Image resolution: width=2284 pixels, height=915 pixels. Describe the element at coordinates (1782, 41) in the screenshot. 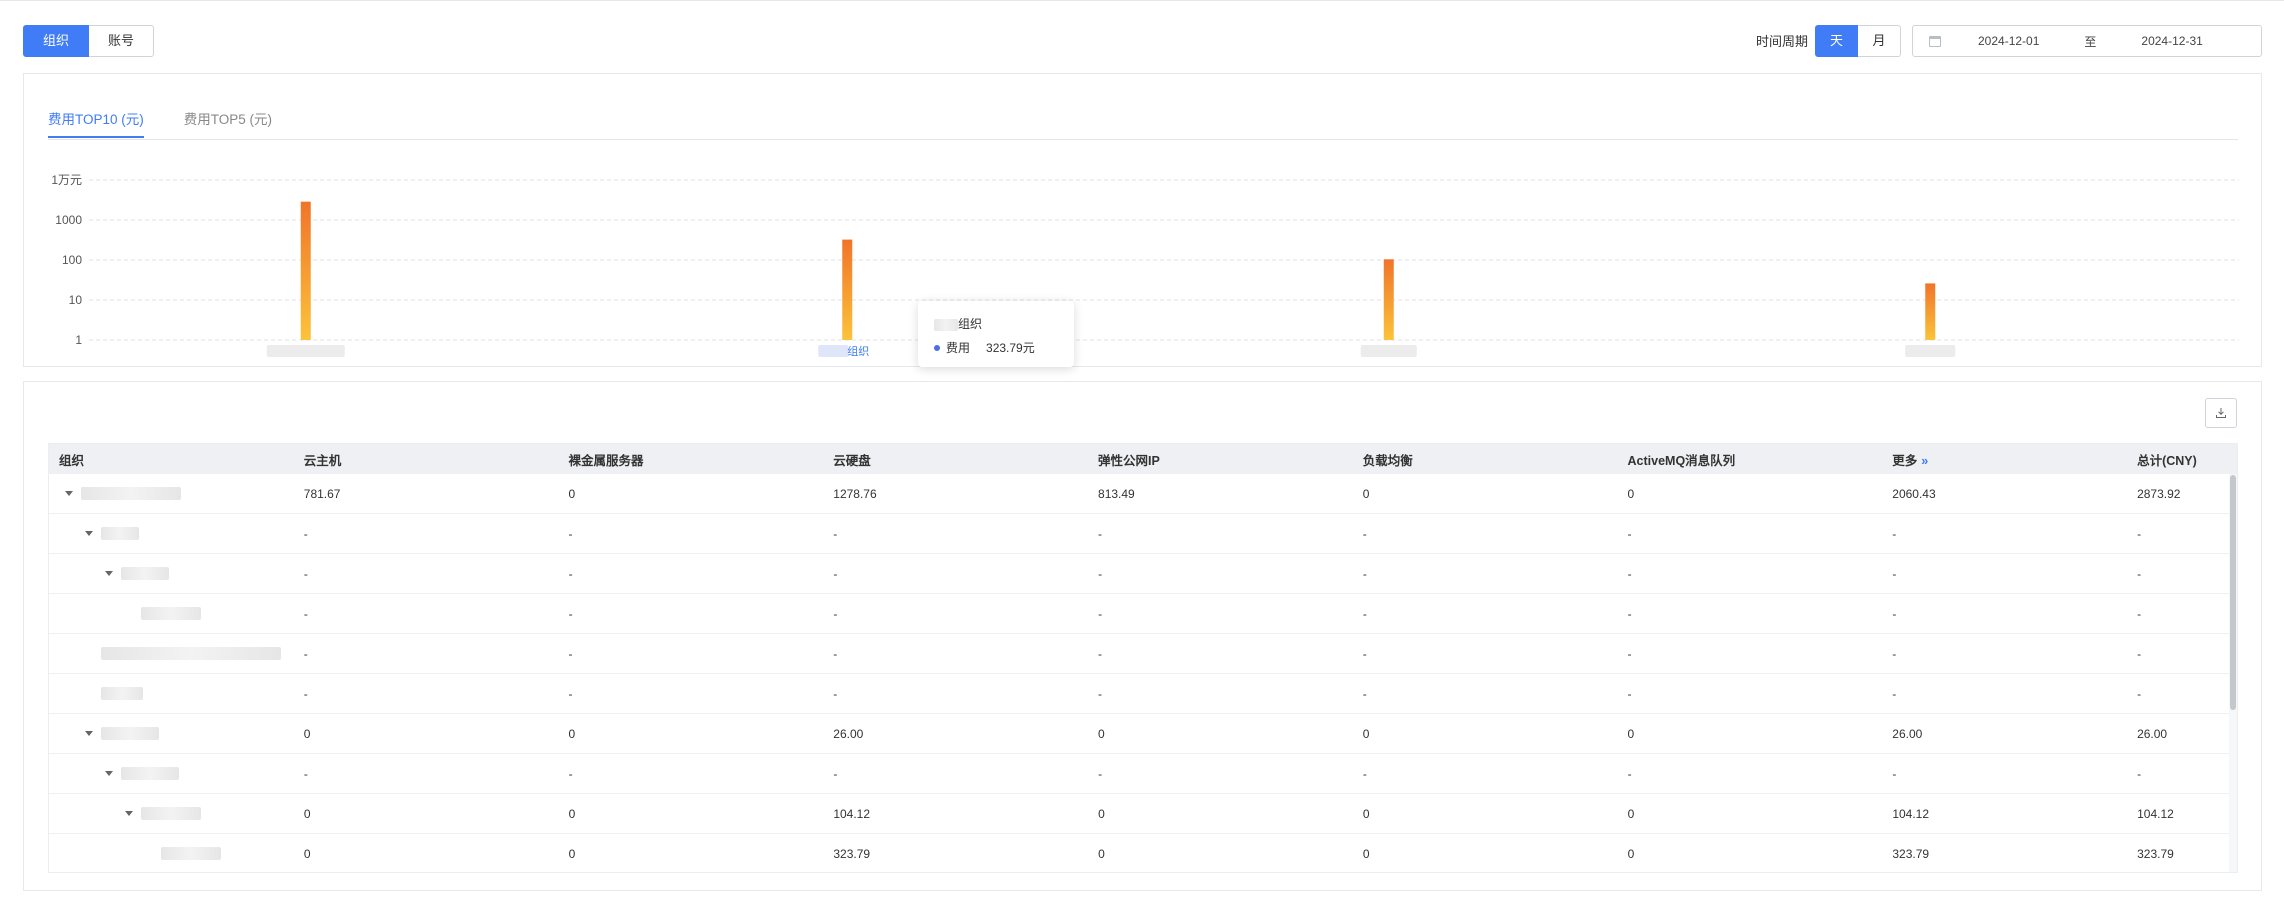

I see `period-label: 时间周期` at that location.